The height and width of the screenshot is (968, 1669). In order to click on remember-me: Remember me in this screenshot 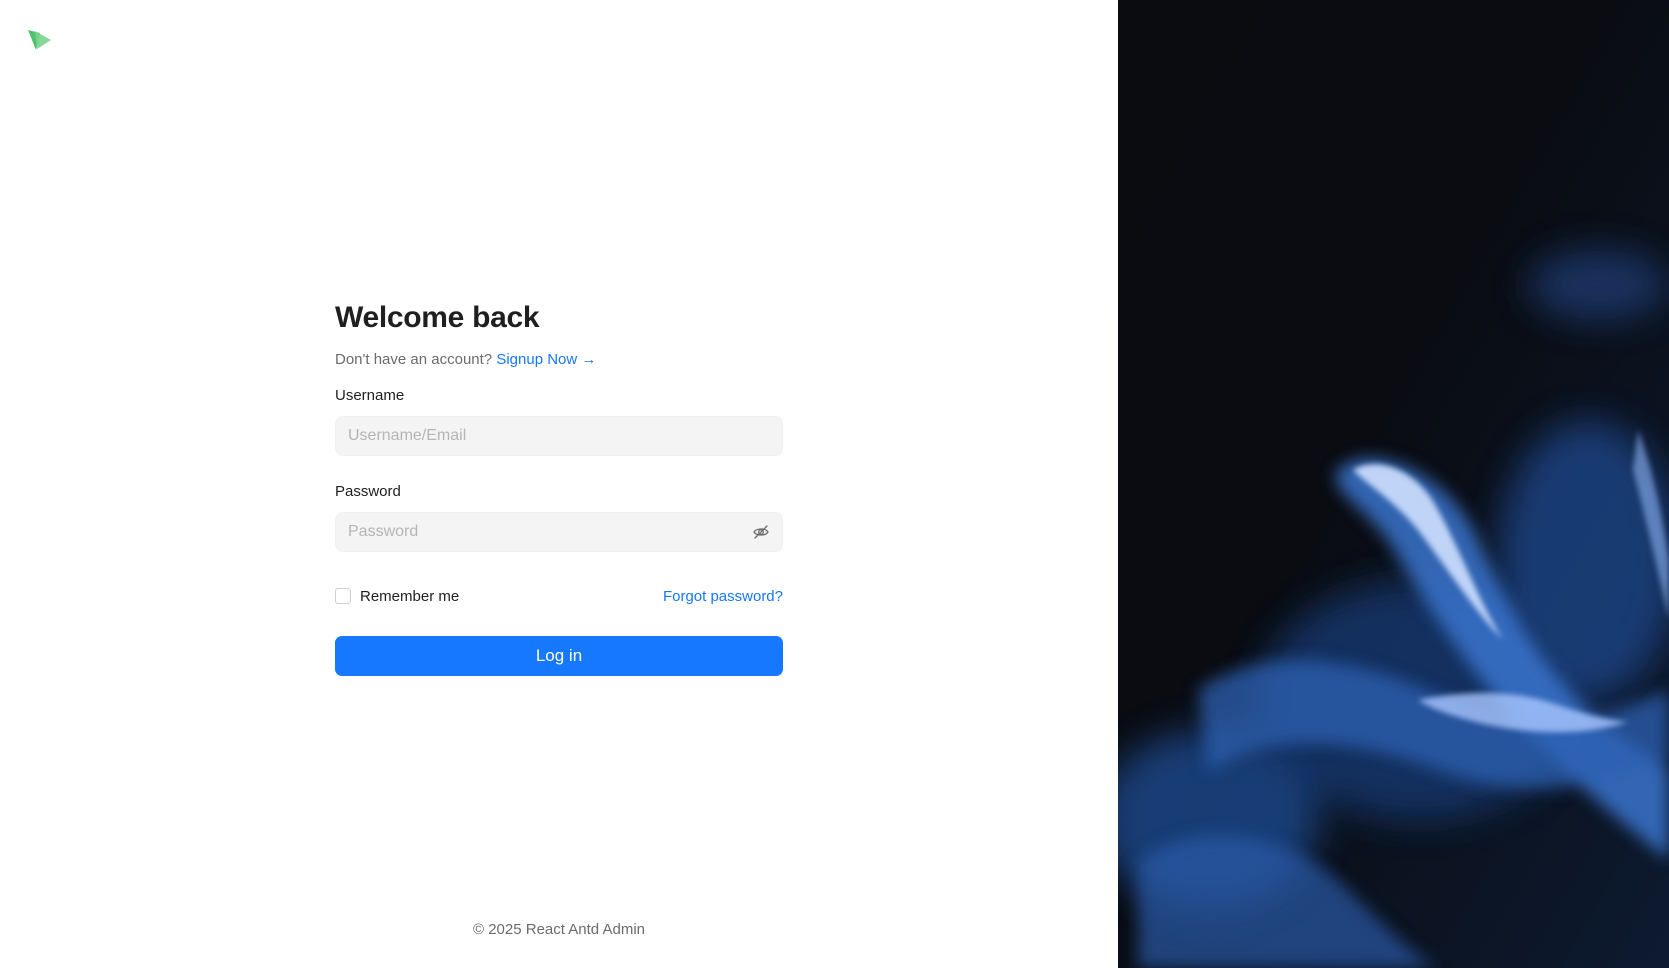, I will do `click(397, 596)`.